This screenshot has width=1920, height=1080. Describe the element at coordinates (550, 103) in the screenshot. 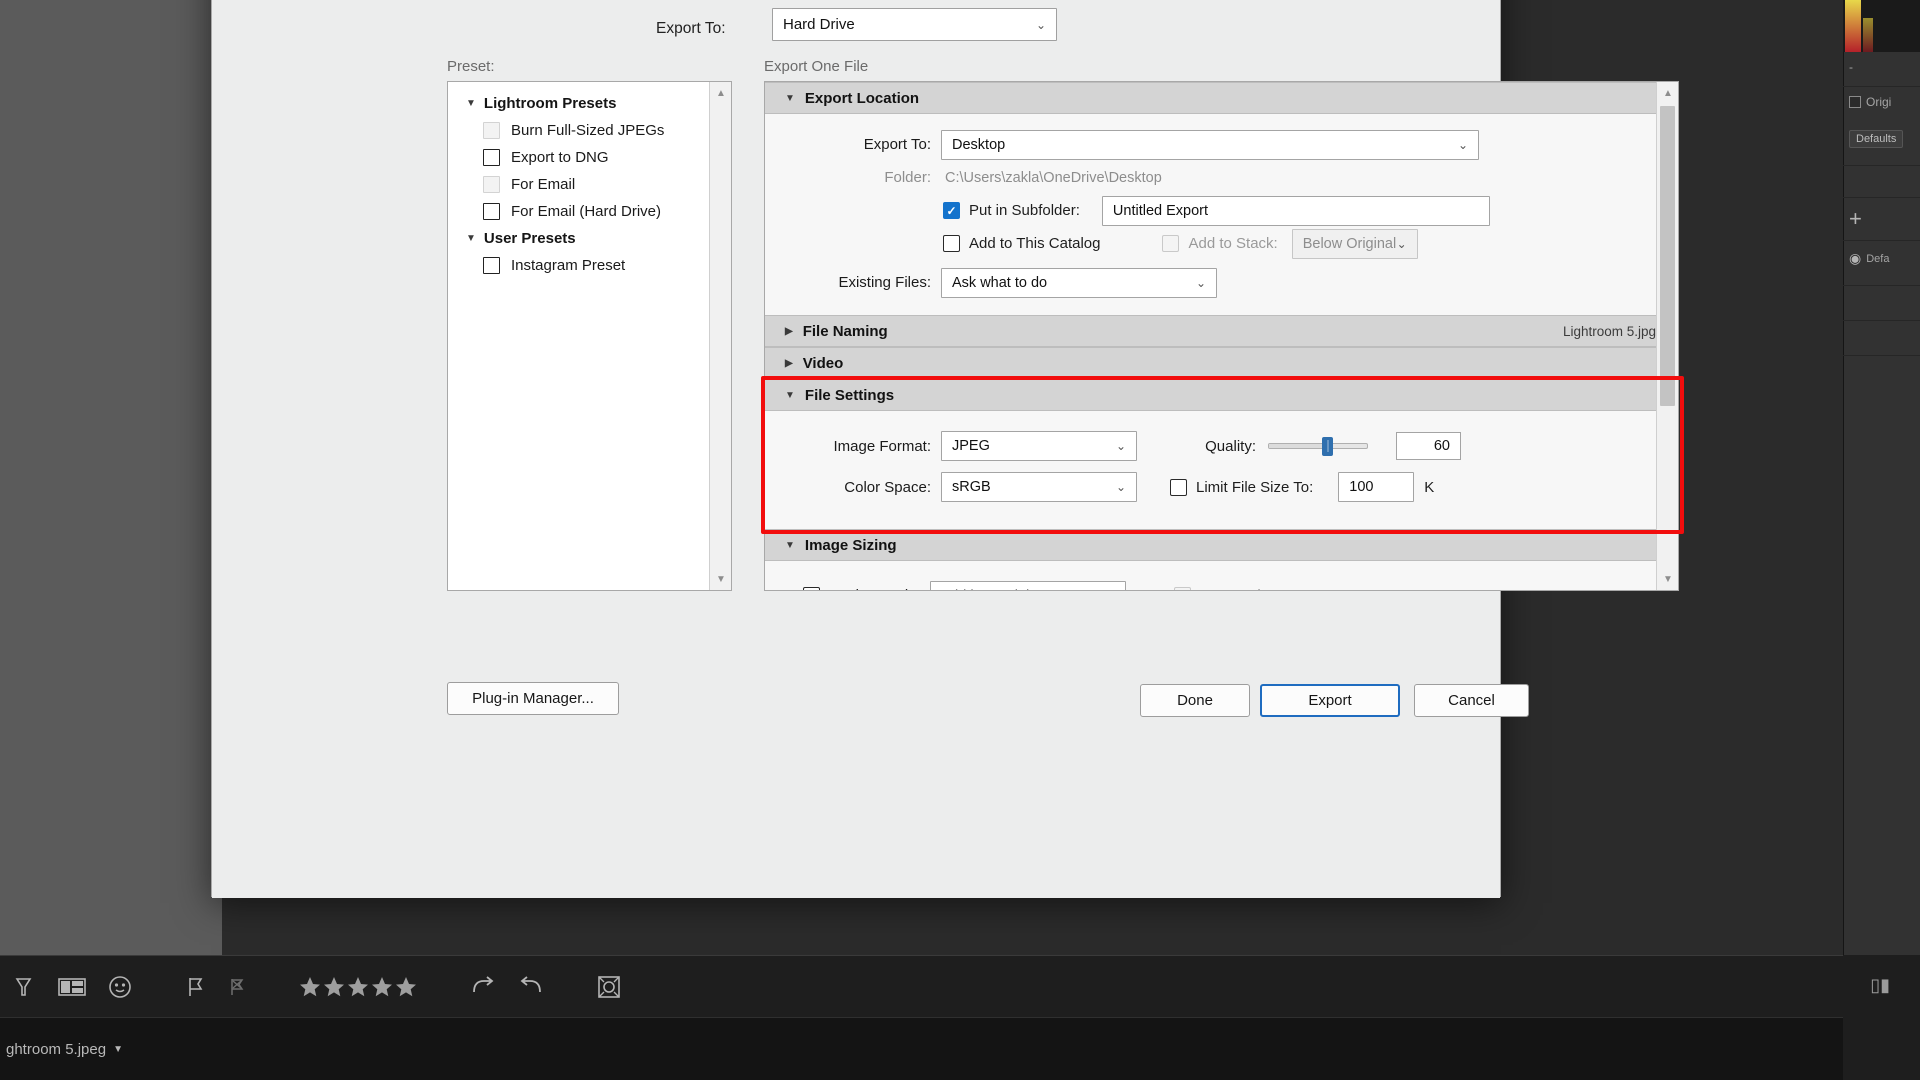

I see `preset-group-label: Lightroom Presets` at that location.